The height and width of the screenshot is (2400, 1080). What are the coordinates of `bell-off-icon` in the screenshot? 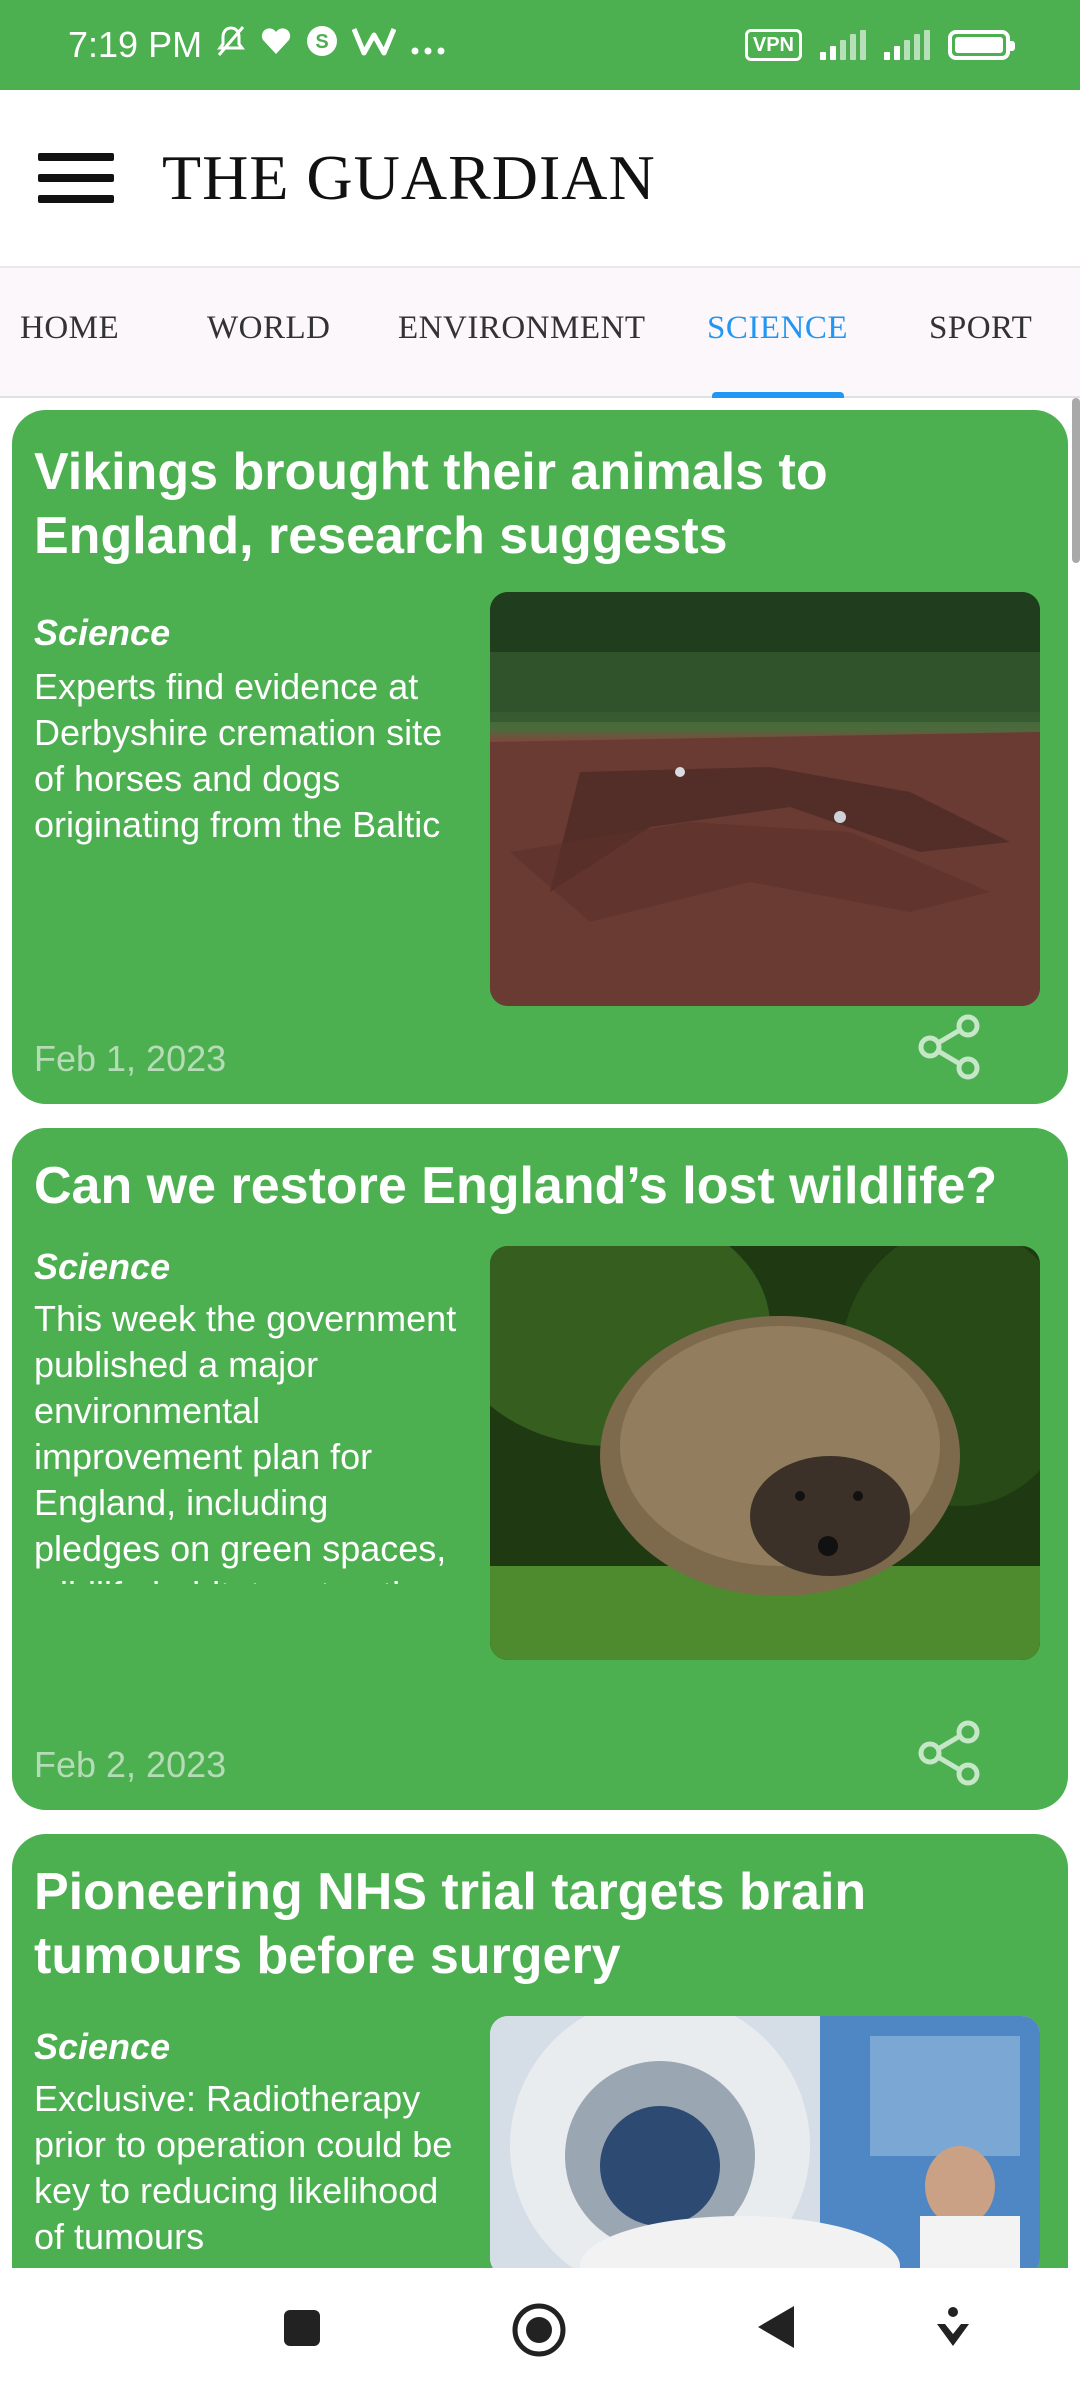 It's located at (231, 45).